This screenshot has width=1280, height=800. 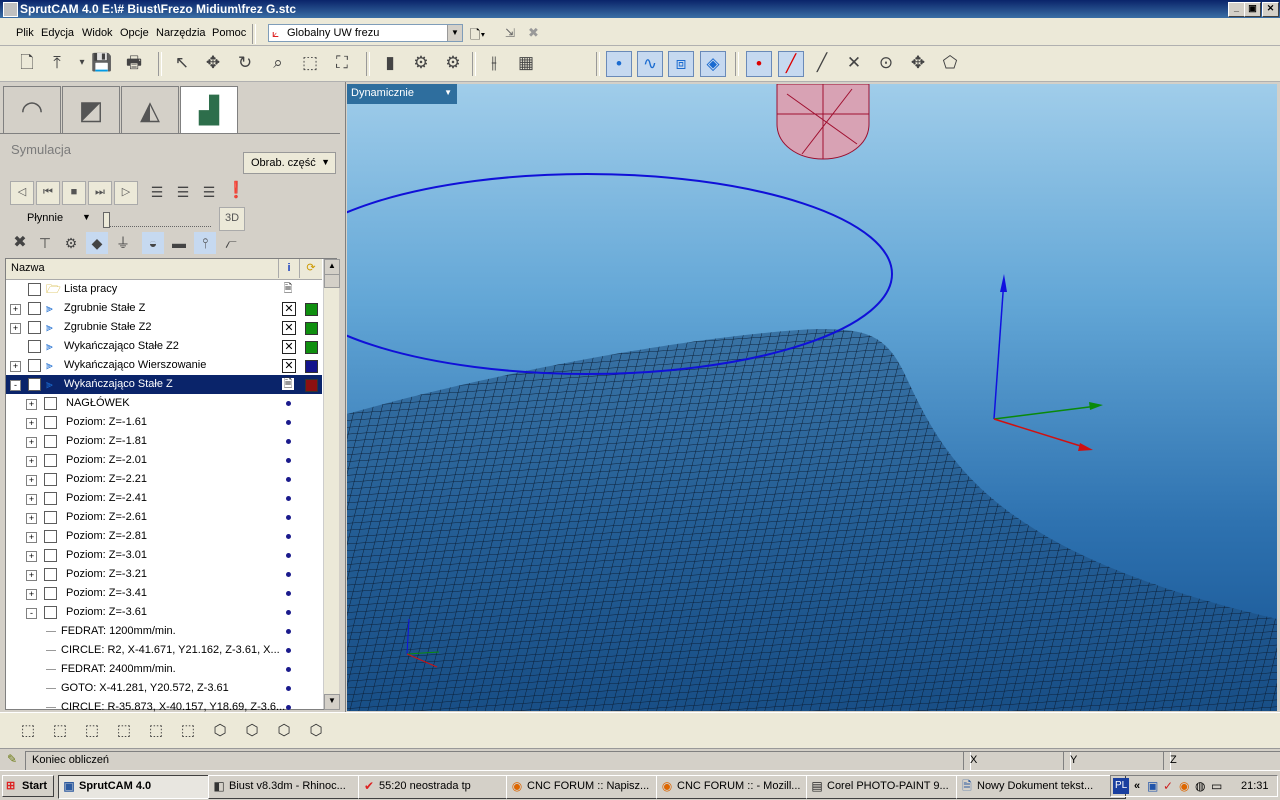 What do you see at coordinates (164, 574) in the screenshot?
I see `level-row: + Poziom: Z=-3.21` at bounding box center [164, 574].